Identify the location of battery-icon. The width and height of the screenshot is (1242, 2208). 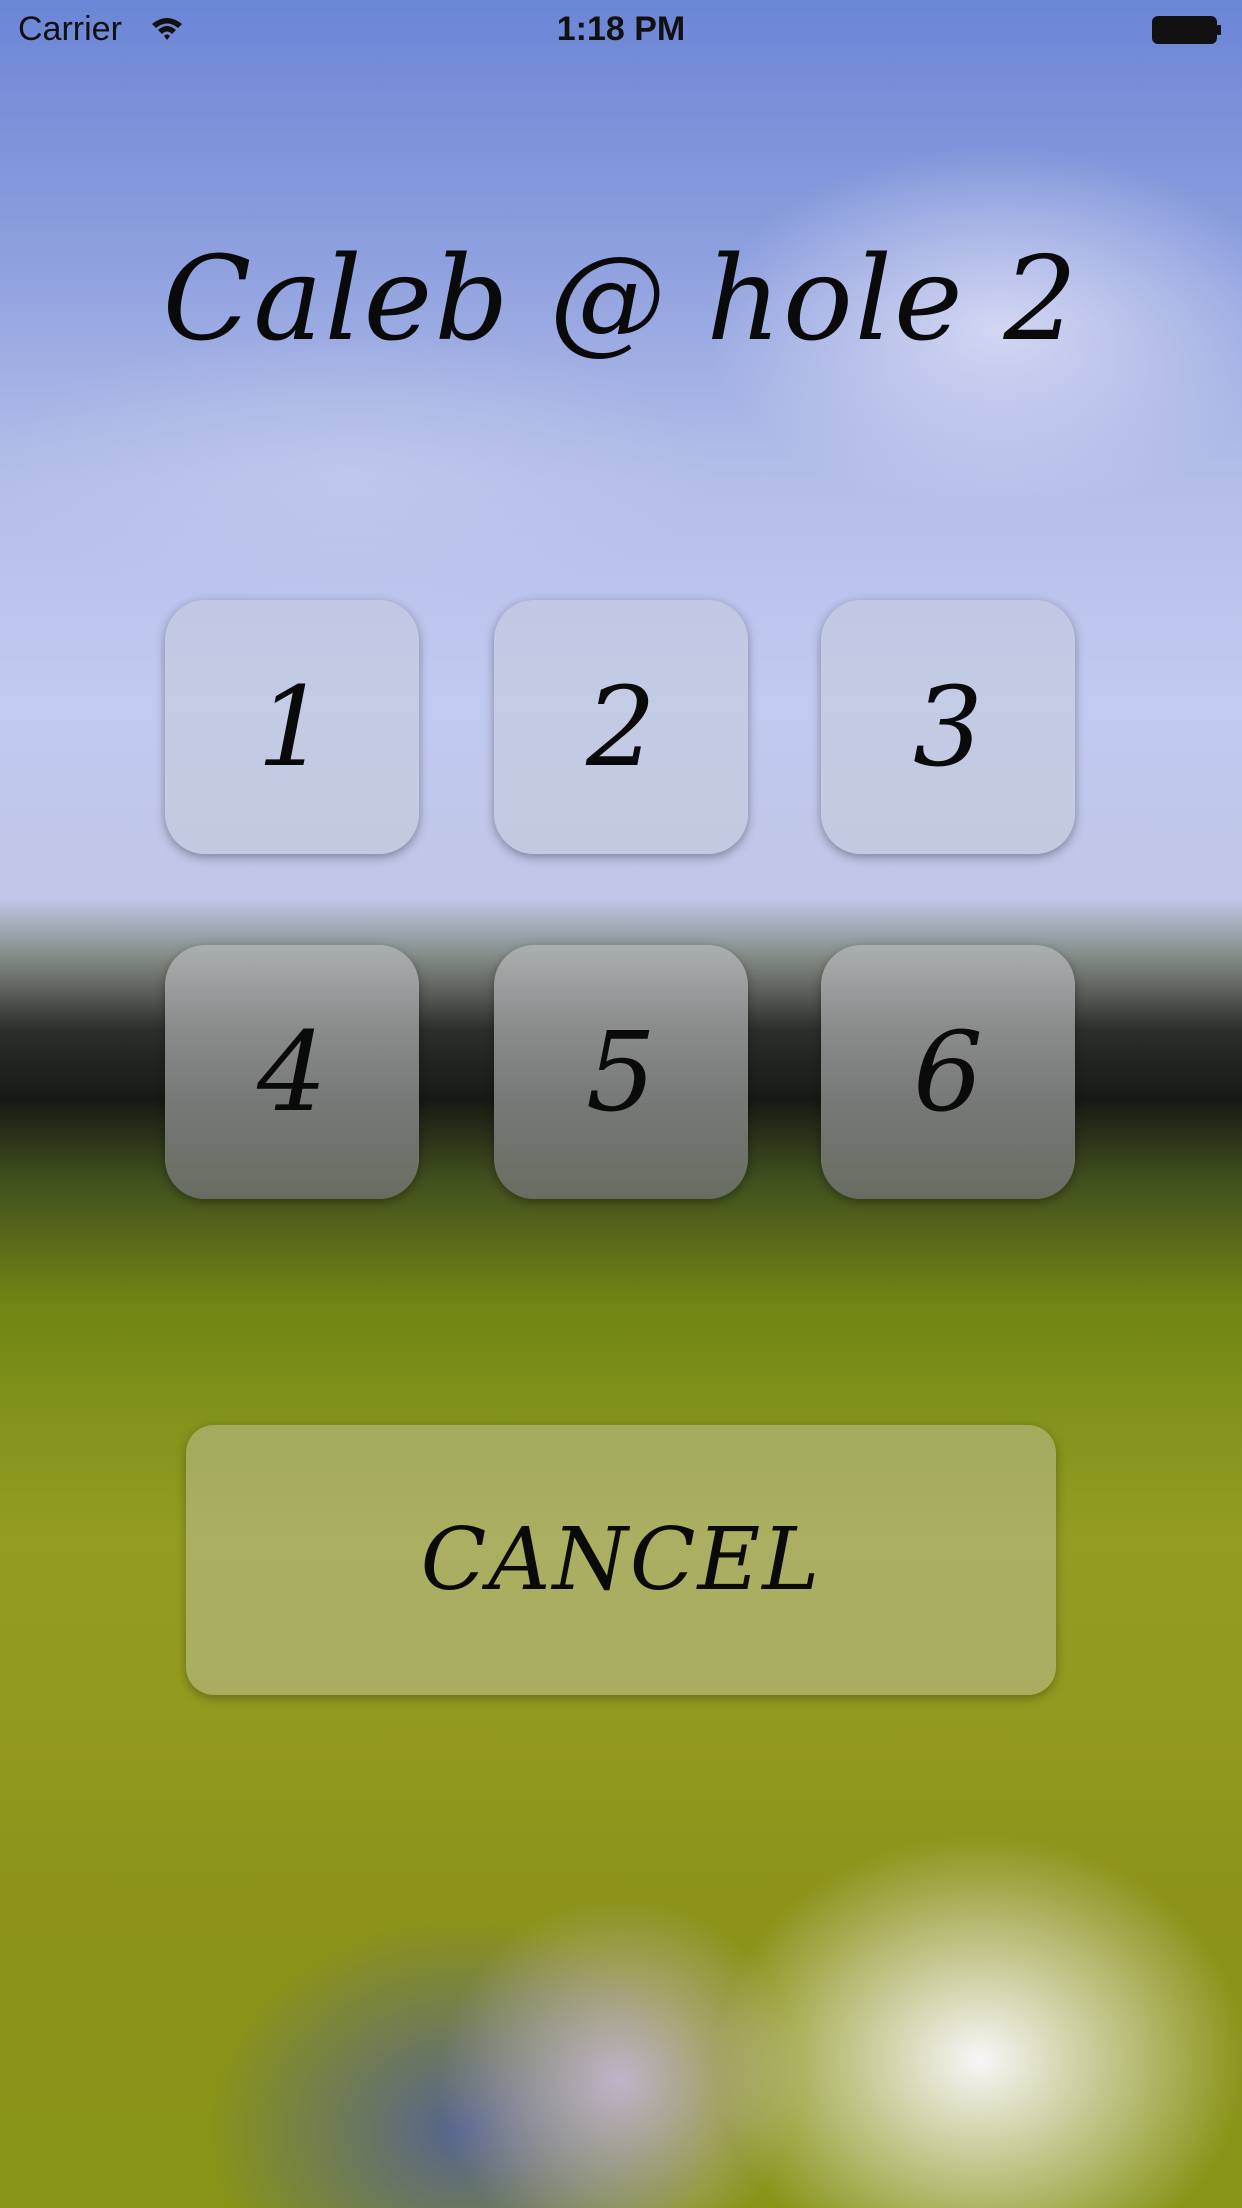
(1187, 30).